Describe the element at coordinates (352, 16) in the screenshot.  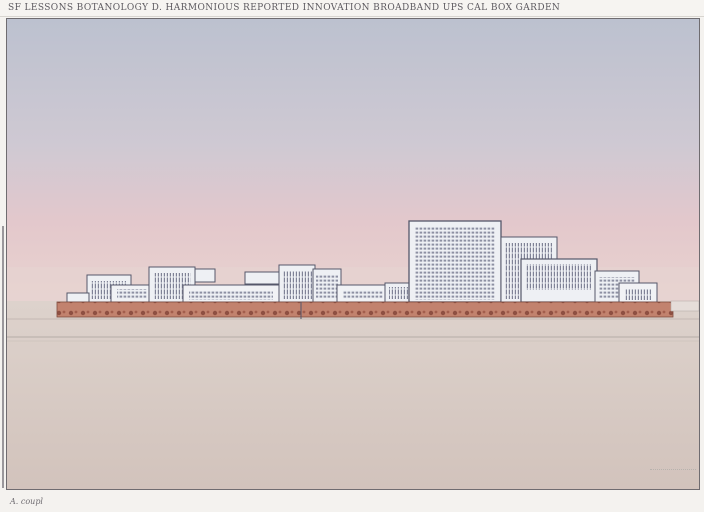
I see `header-rule` at that location.